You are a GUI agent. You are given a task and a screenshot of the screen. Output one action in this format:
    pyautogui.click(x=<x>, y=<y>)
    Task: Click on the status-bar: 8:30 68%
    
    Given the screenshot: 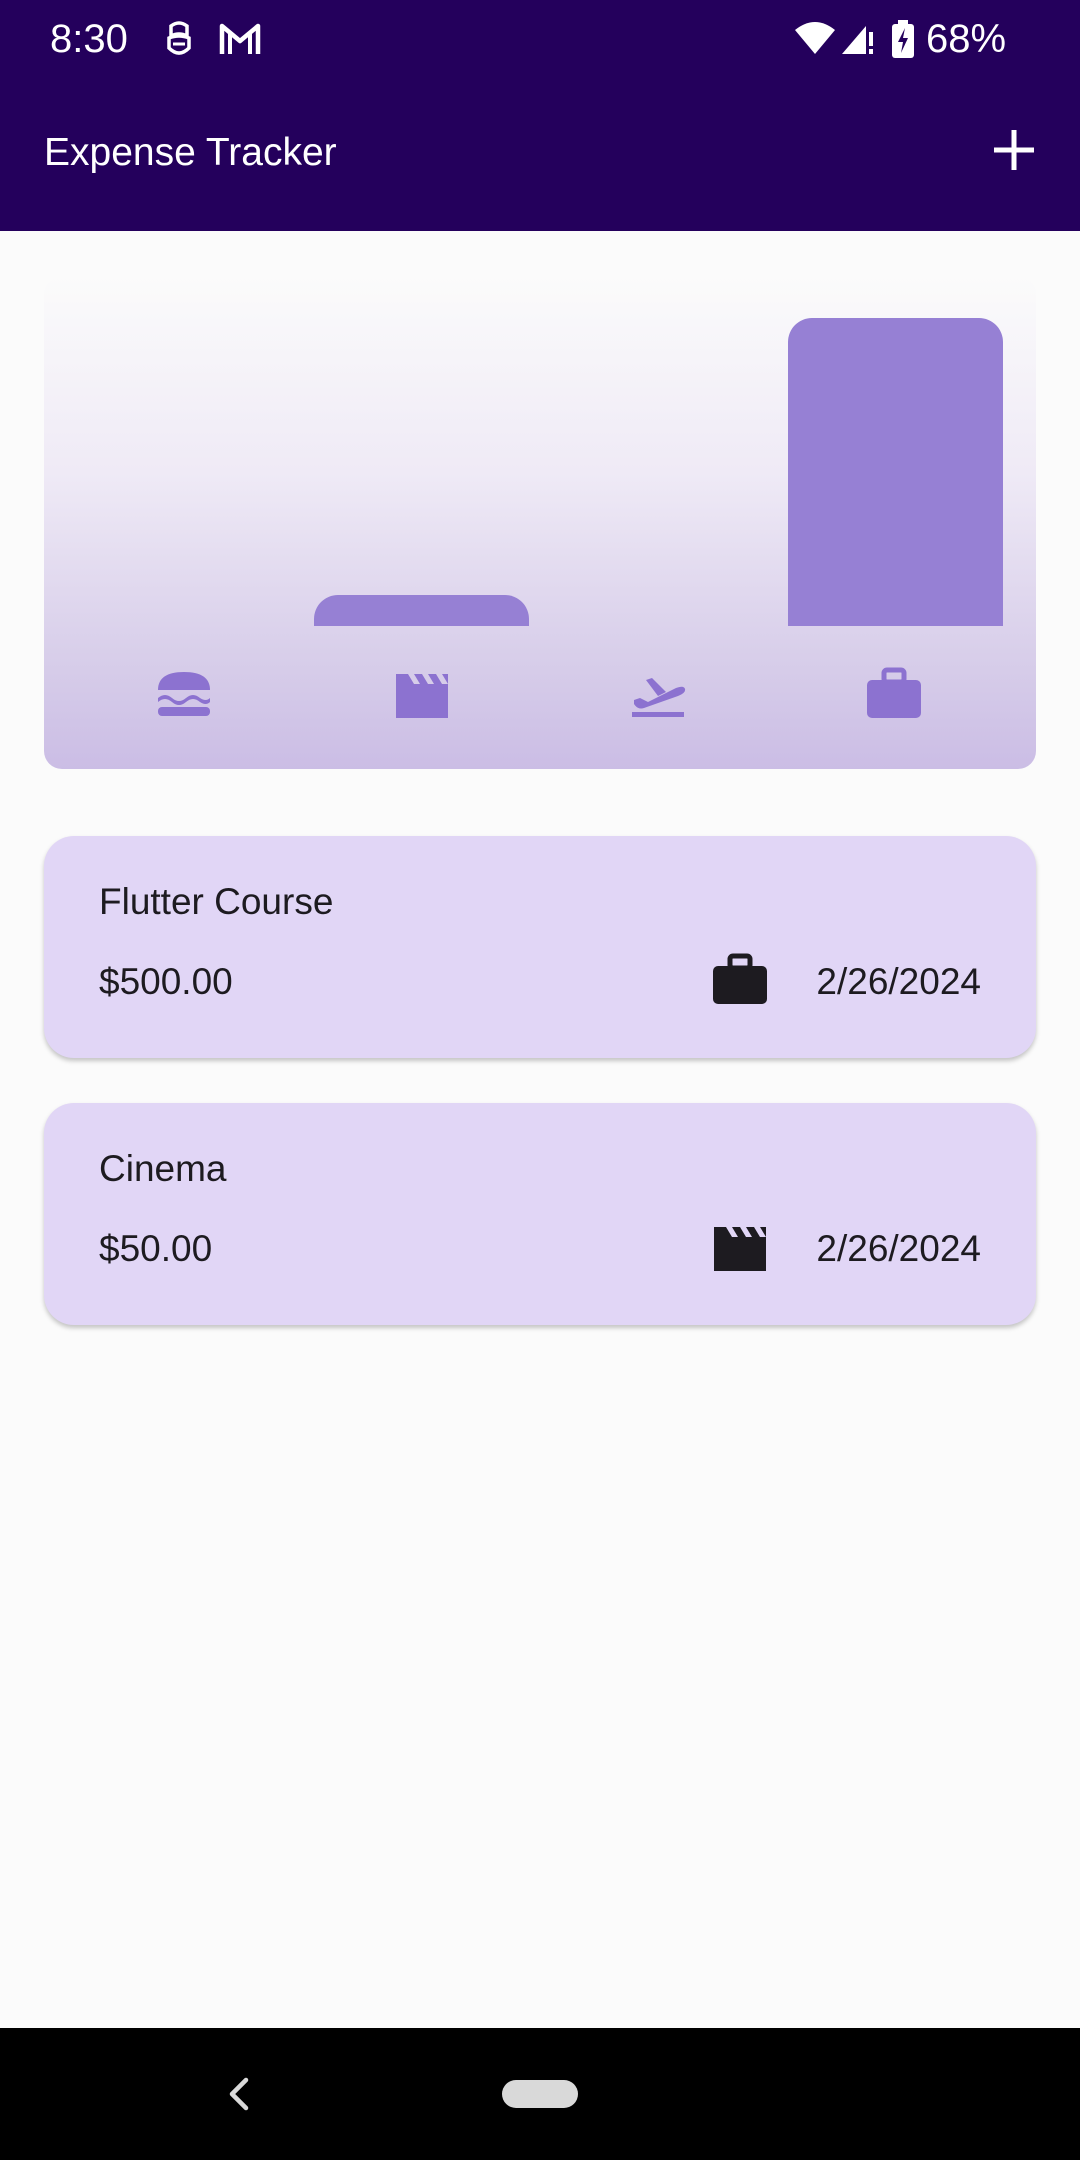 What is the action you would take?
    pyautogui.click(x=540, y=39)
    